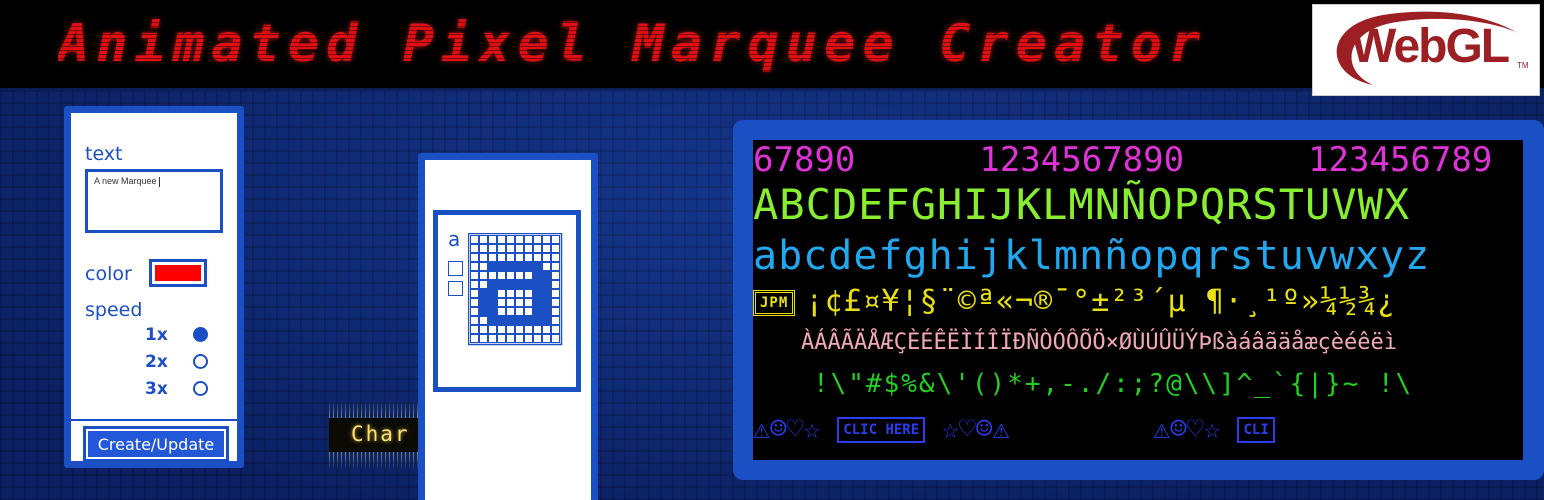 The height and width of the screenshot is (500, 1544). Describe the element at coordinates (154, 201) in the screenshot. I see `marquee-text-input: A new Marquee` at that location.